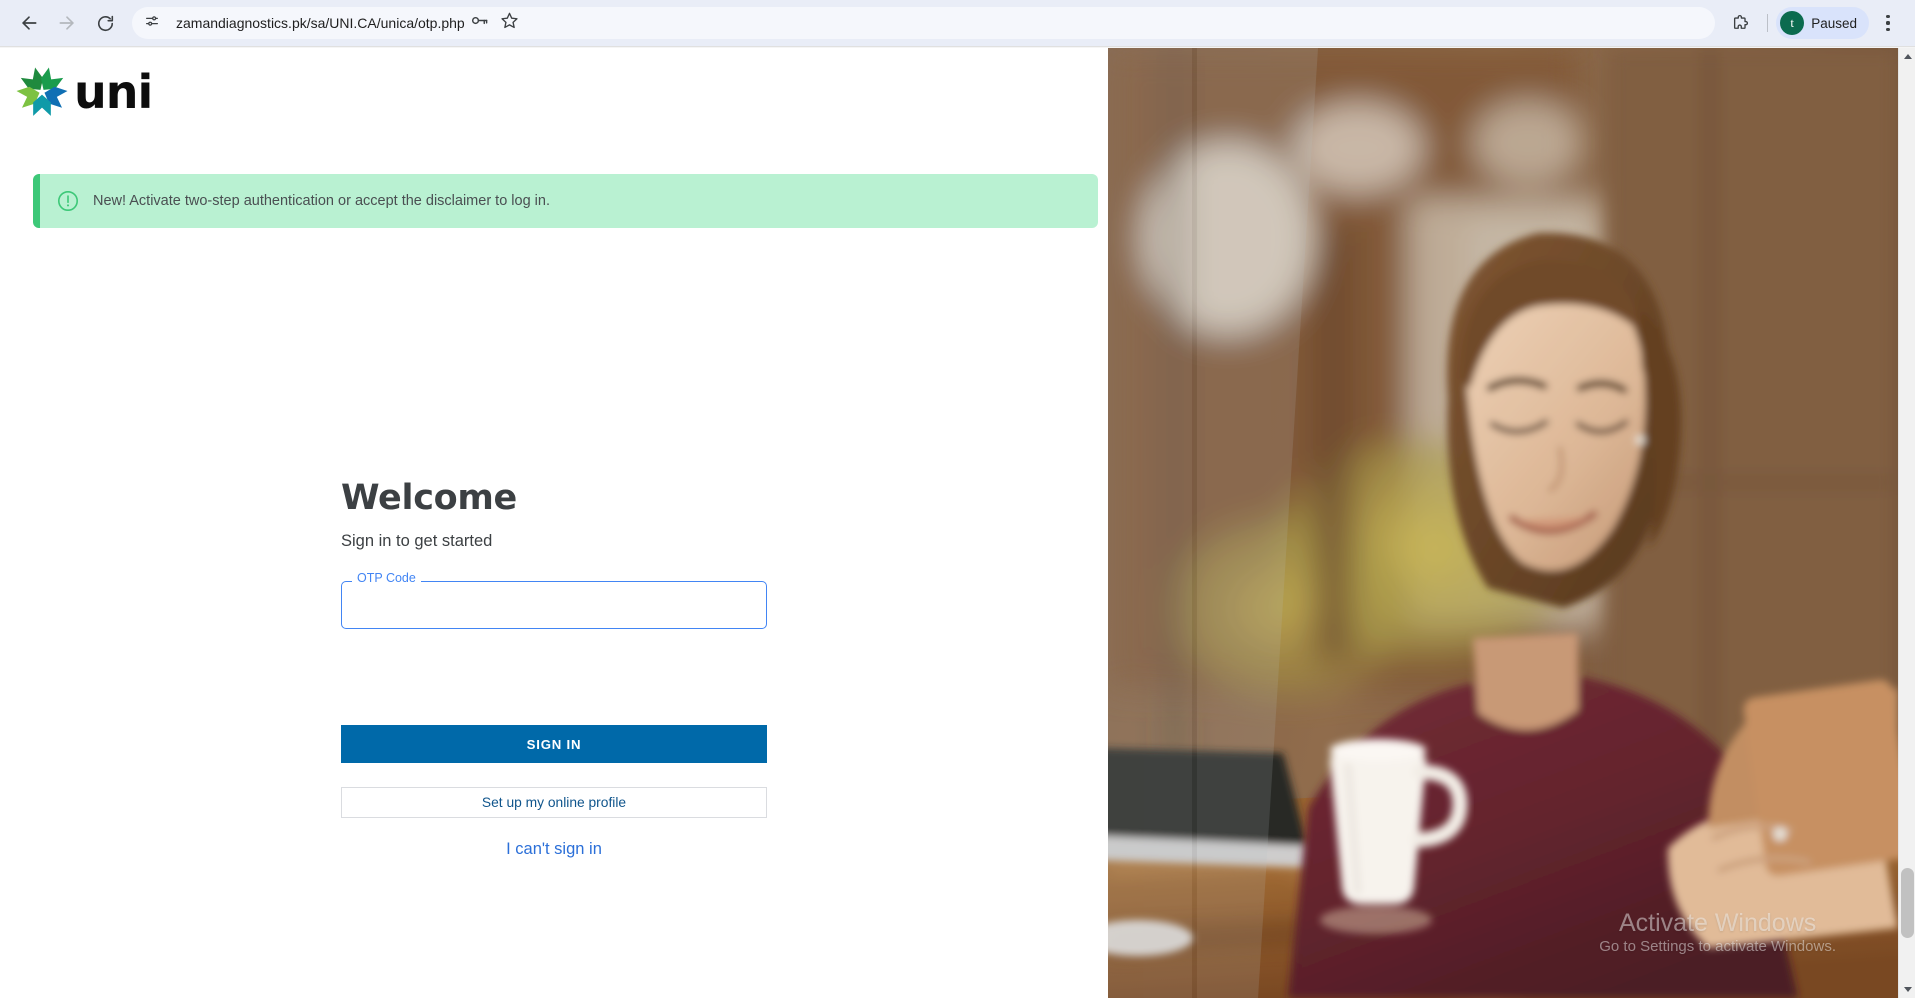 This screenshot has height=998, width=1915. I want to click on profile-button: t Paused, so click(1822, 23).